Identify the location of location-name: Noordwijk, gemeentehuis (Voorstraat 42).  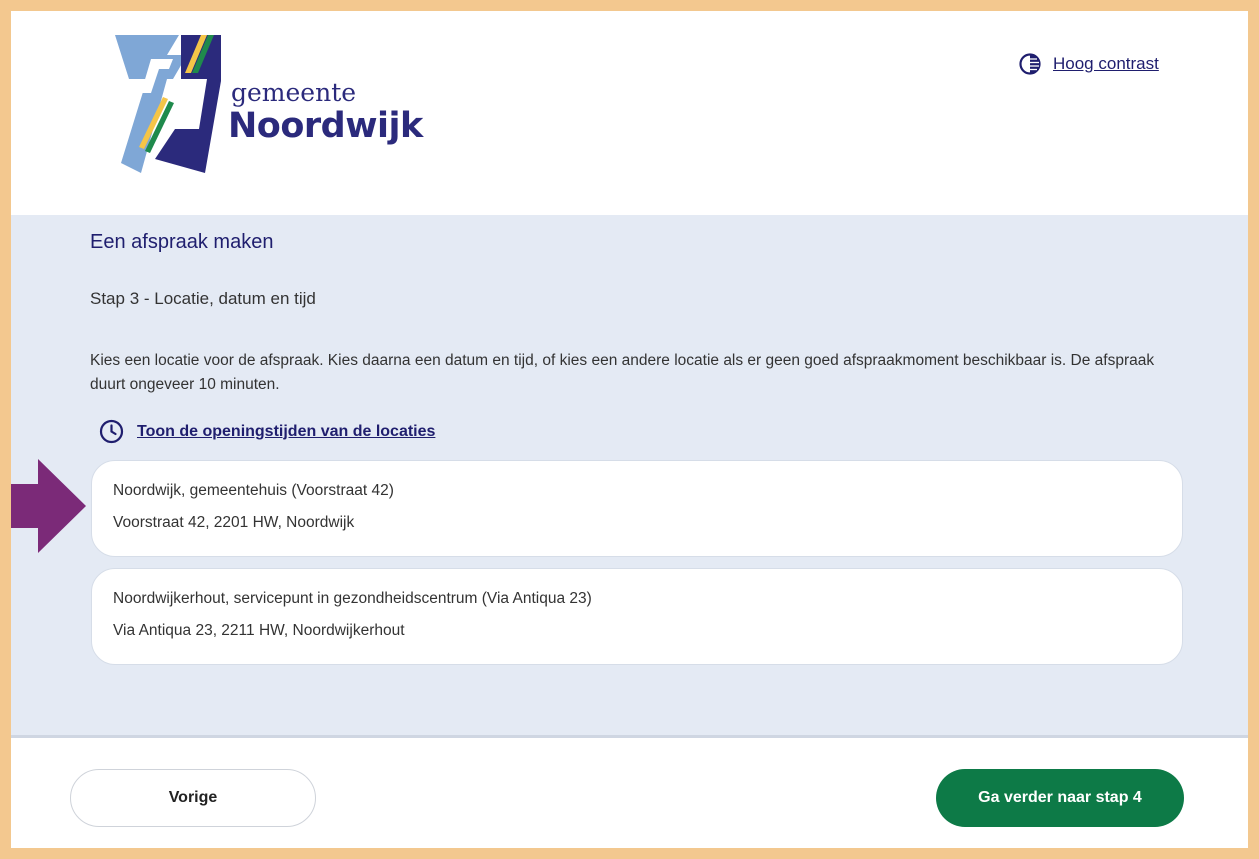
(253, 490).